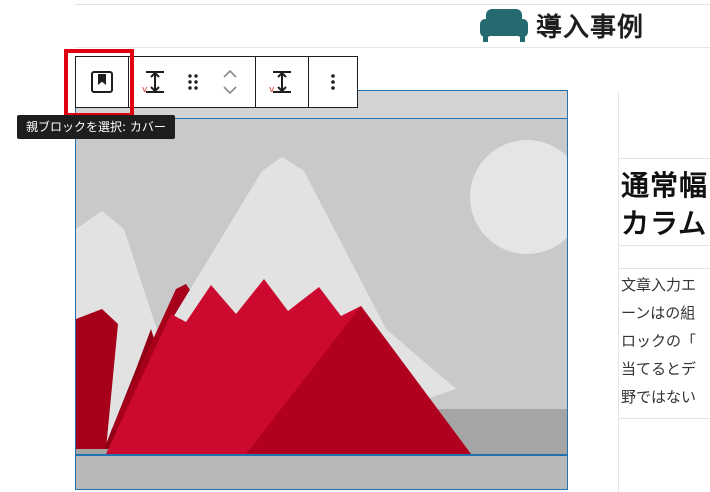 The image size is (710, 492). I want to click on paragraph-line-2: ーンはの組, so click(658, 313).